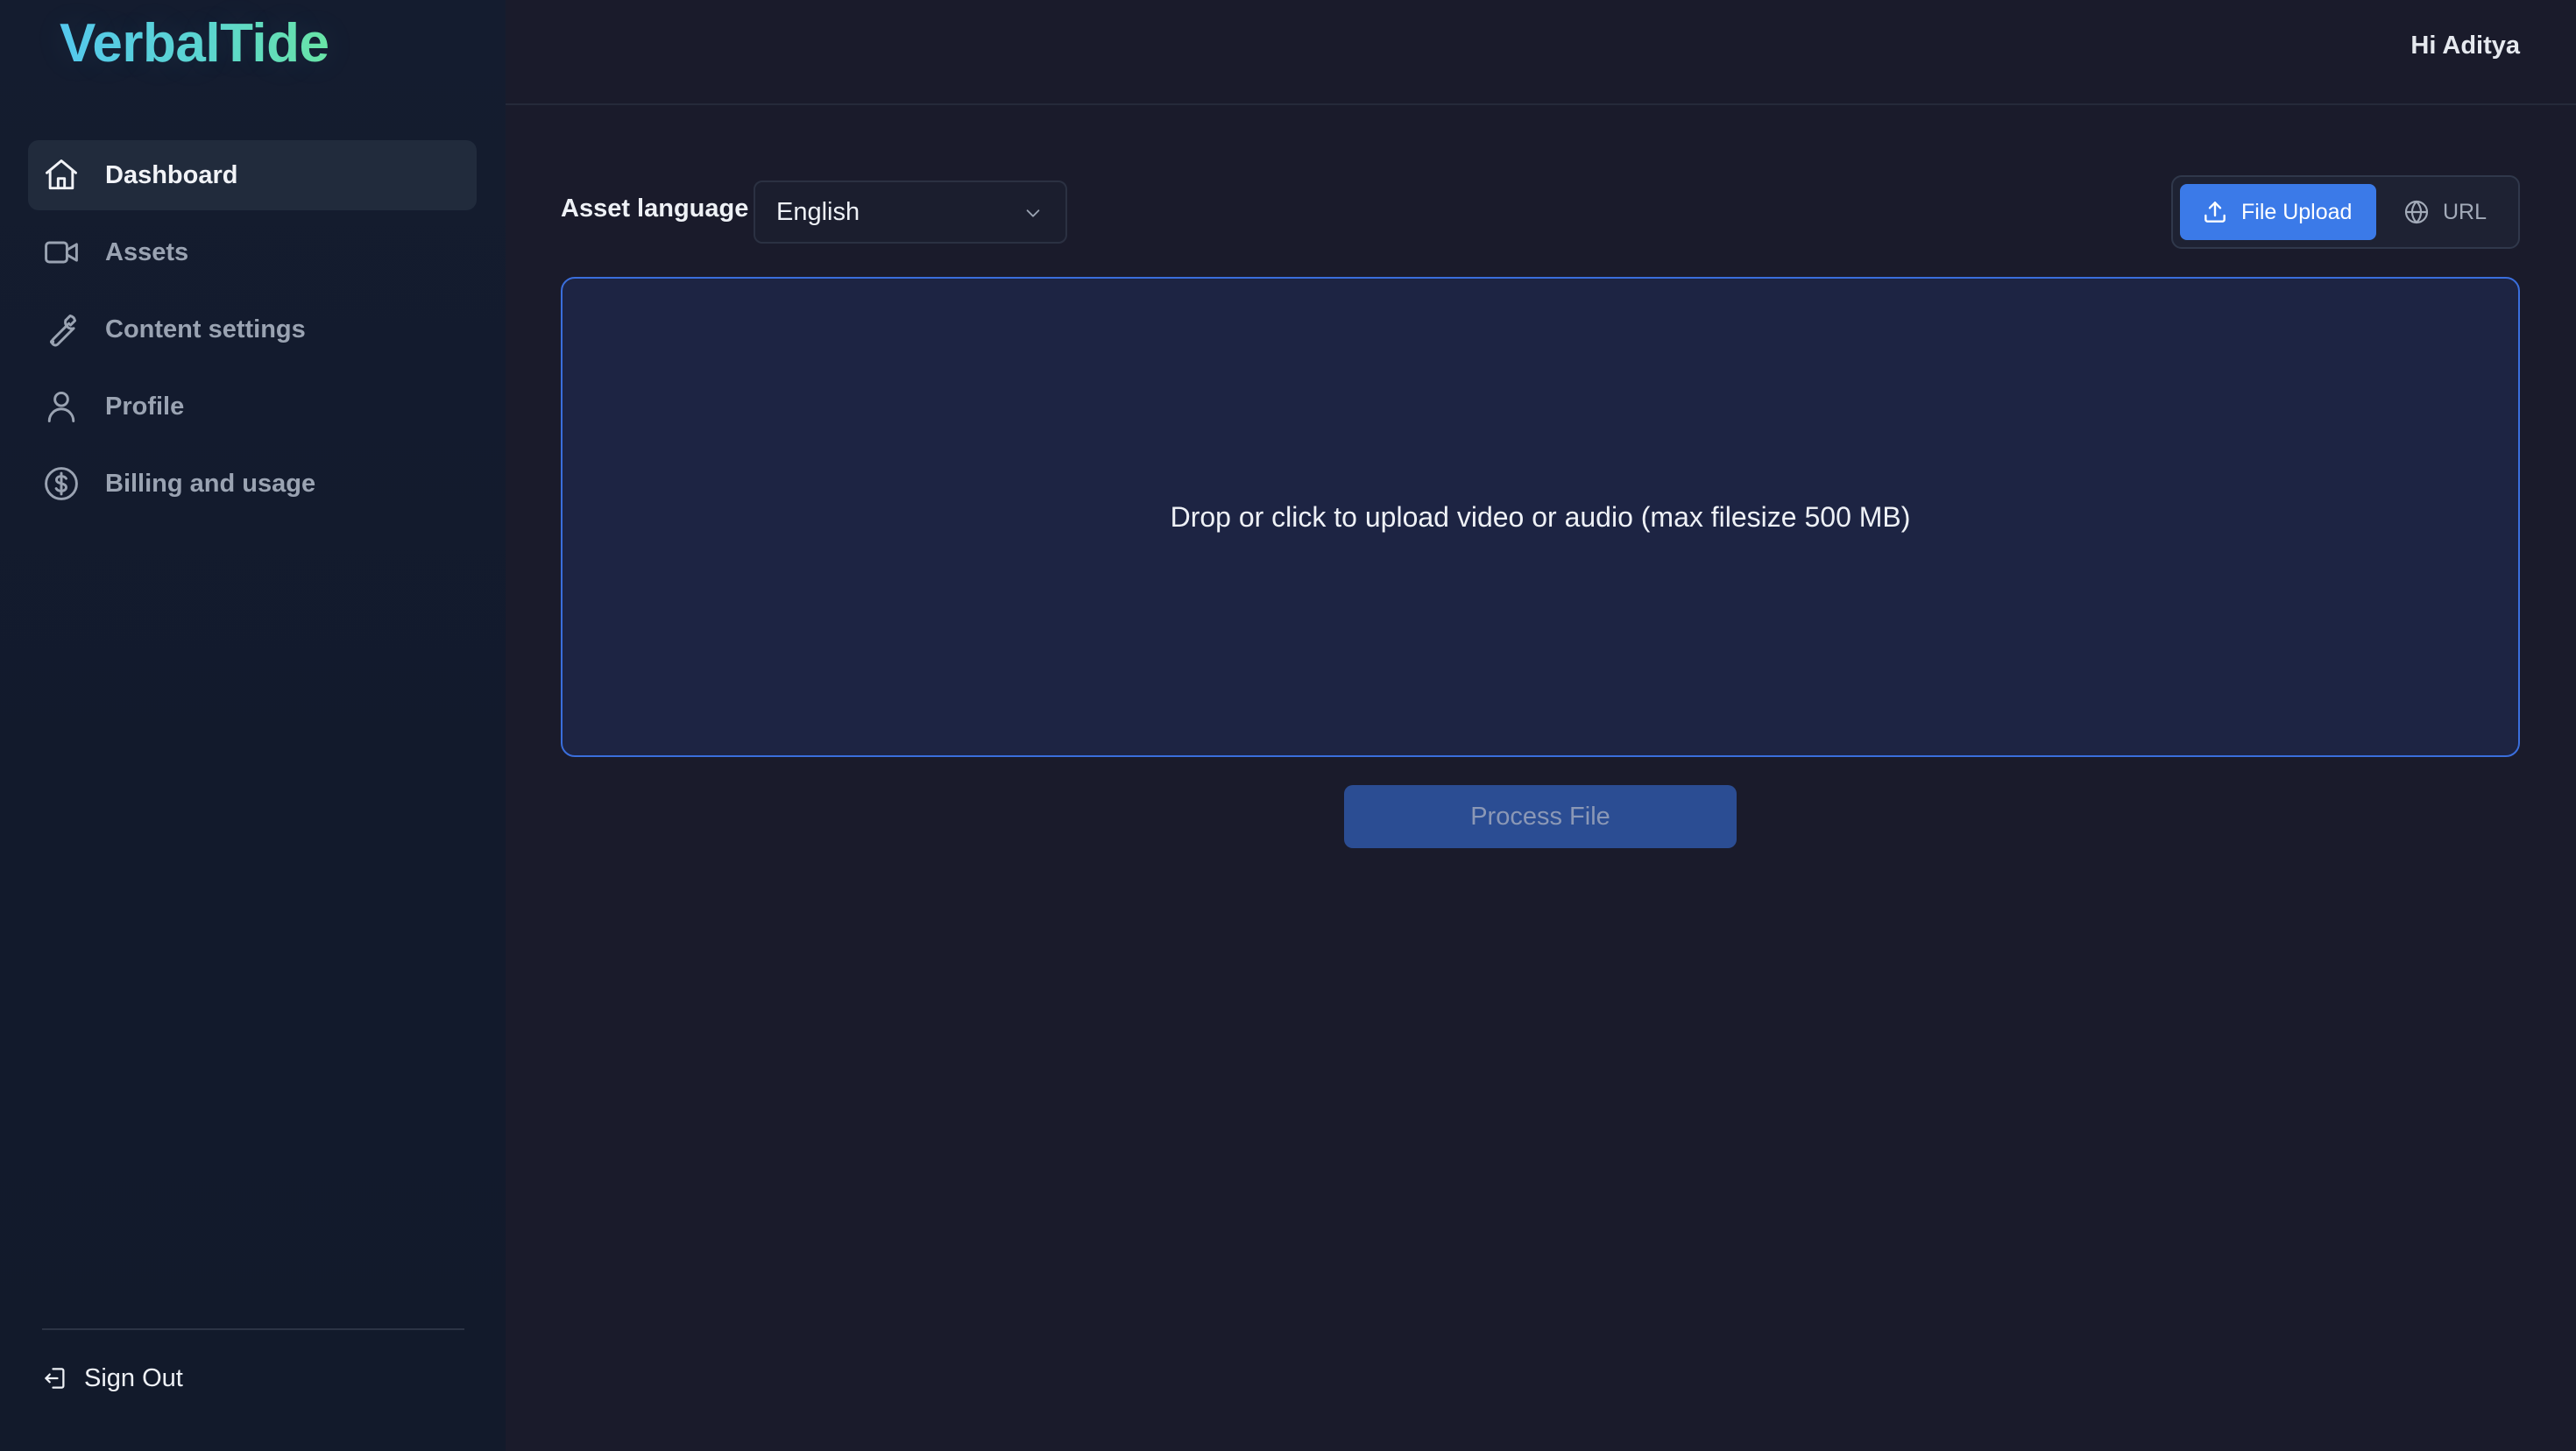 The width and height of the screenshot is (2576, 1451). I want to click on url-tab: URL, so click(2445, 212).